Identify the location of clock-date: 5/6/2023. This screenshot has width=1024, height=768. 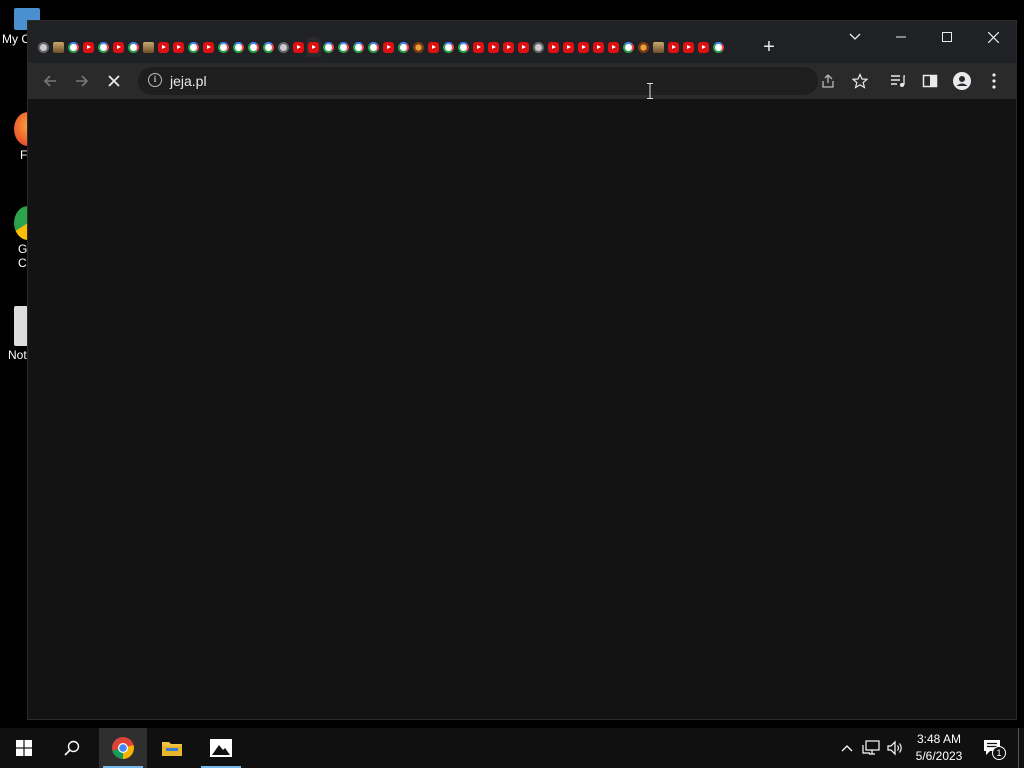
(939, 756).